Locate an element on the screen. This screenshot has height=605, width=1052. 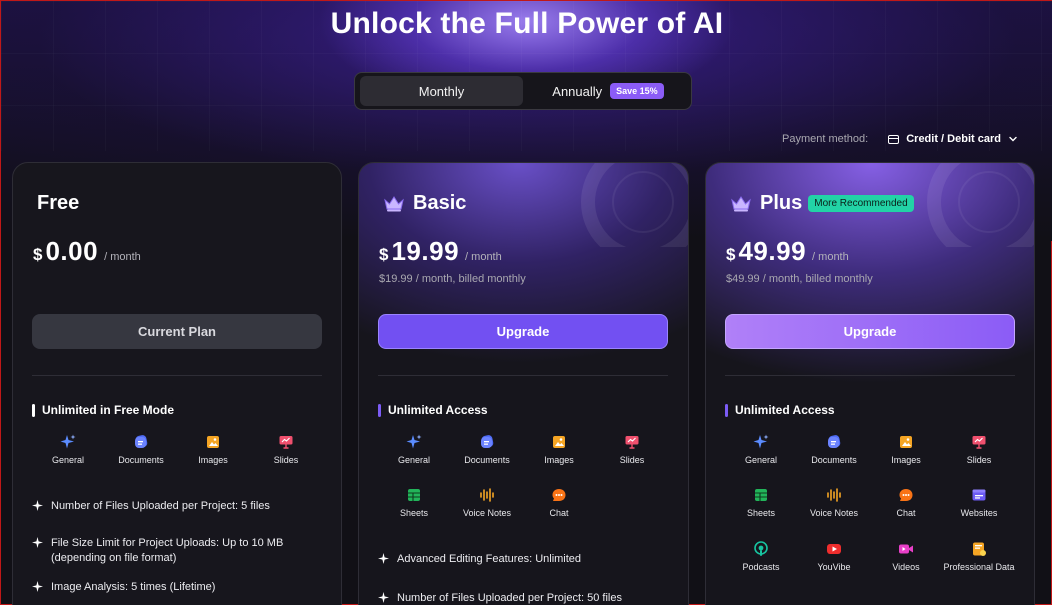
price: $ 49.99 / month is located at coordinates (787, 251).